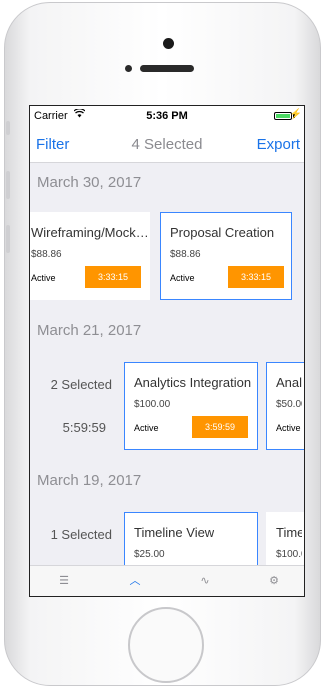  Describe the element at coordinates (168, 43) in the screenshot. I see `front-camera` at that location.